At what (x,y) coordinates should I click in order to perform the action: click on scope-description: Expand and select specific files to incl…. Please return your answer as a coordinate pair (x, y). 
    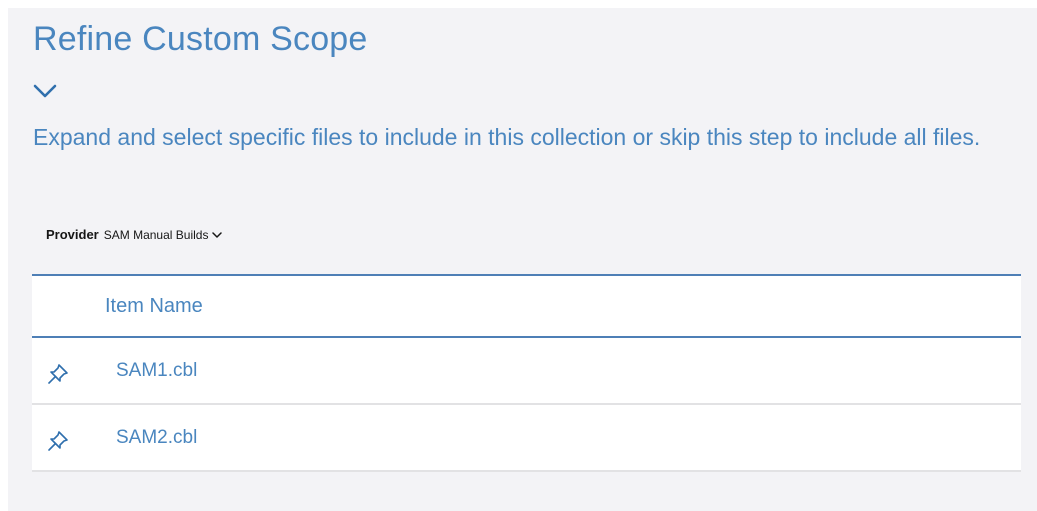
    Looking at the image, I should click on (507, 137).